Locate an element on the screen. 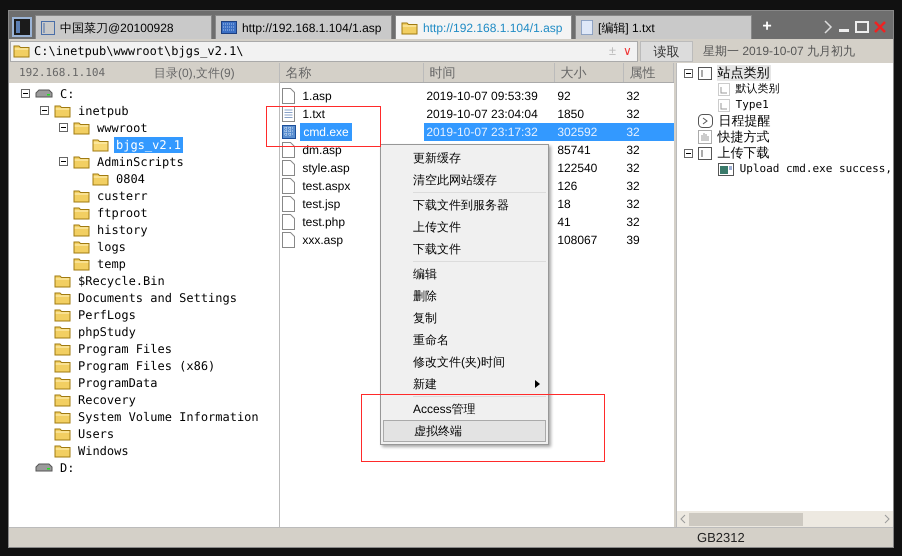 The image size is (902, 556). tab: 中国菜刀@20100928 is located at coordinates (123, 27).